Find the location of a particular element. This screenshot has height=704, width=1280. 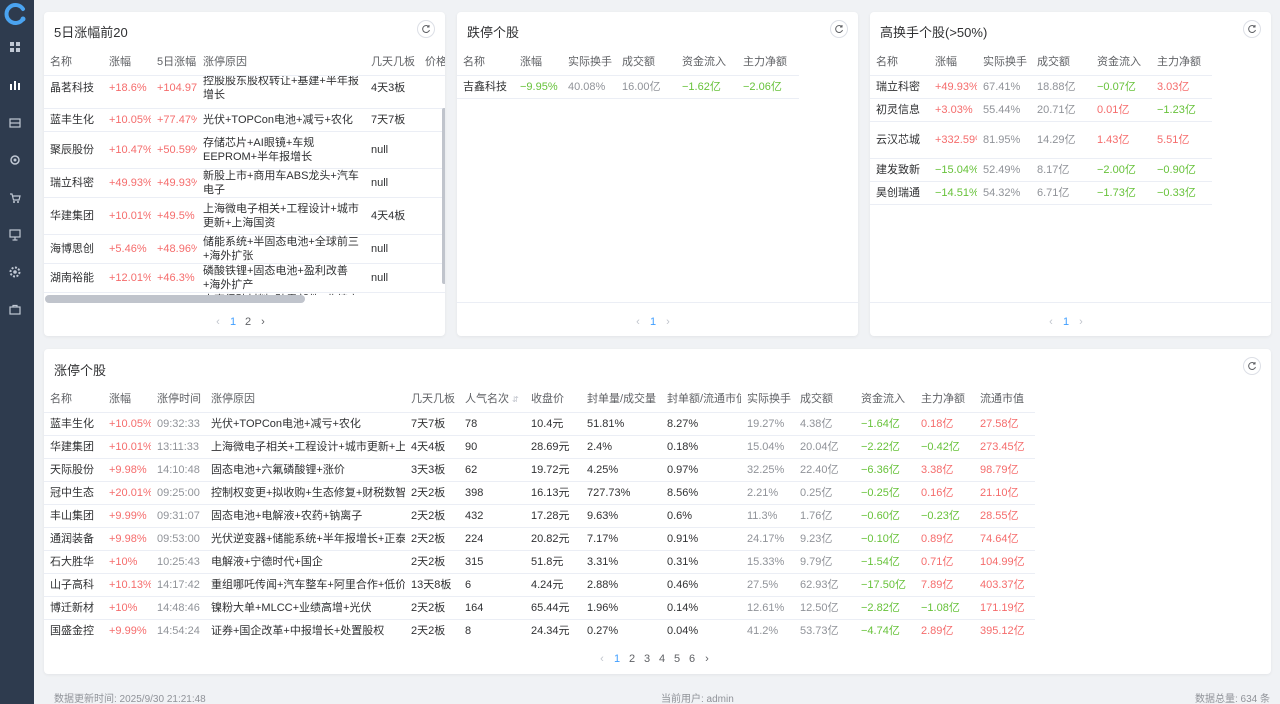

table-cell: 54.32% is located at coordinates (1004, 193).